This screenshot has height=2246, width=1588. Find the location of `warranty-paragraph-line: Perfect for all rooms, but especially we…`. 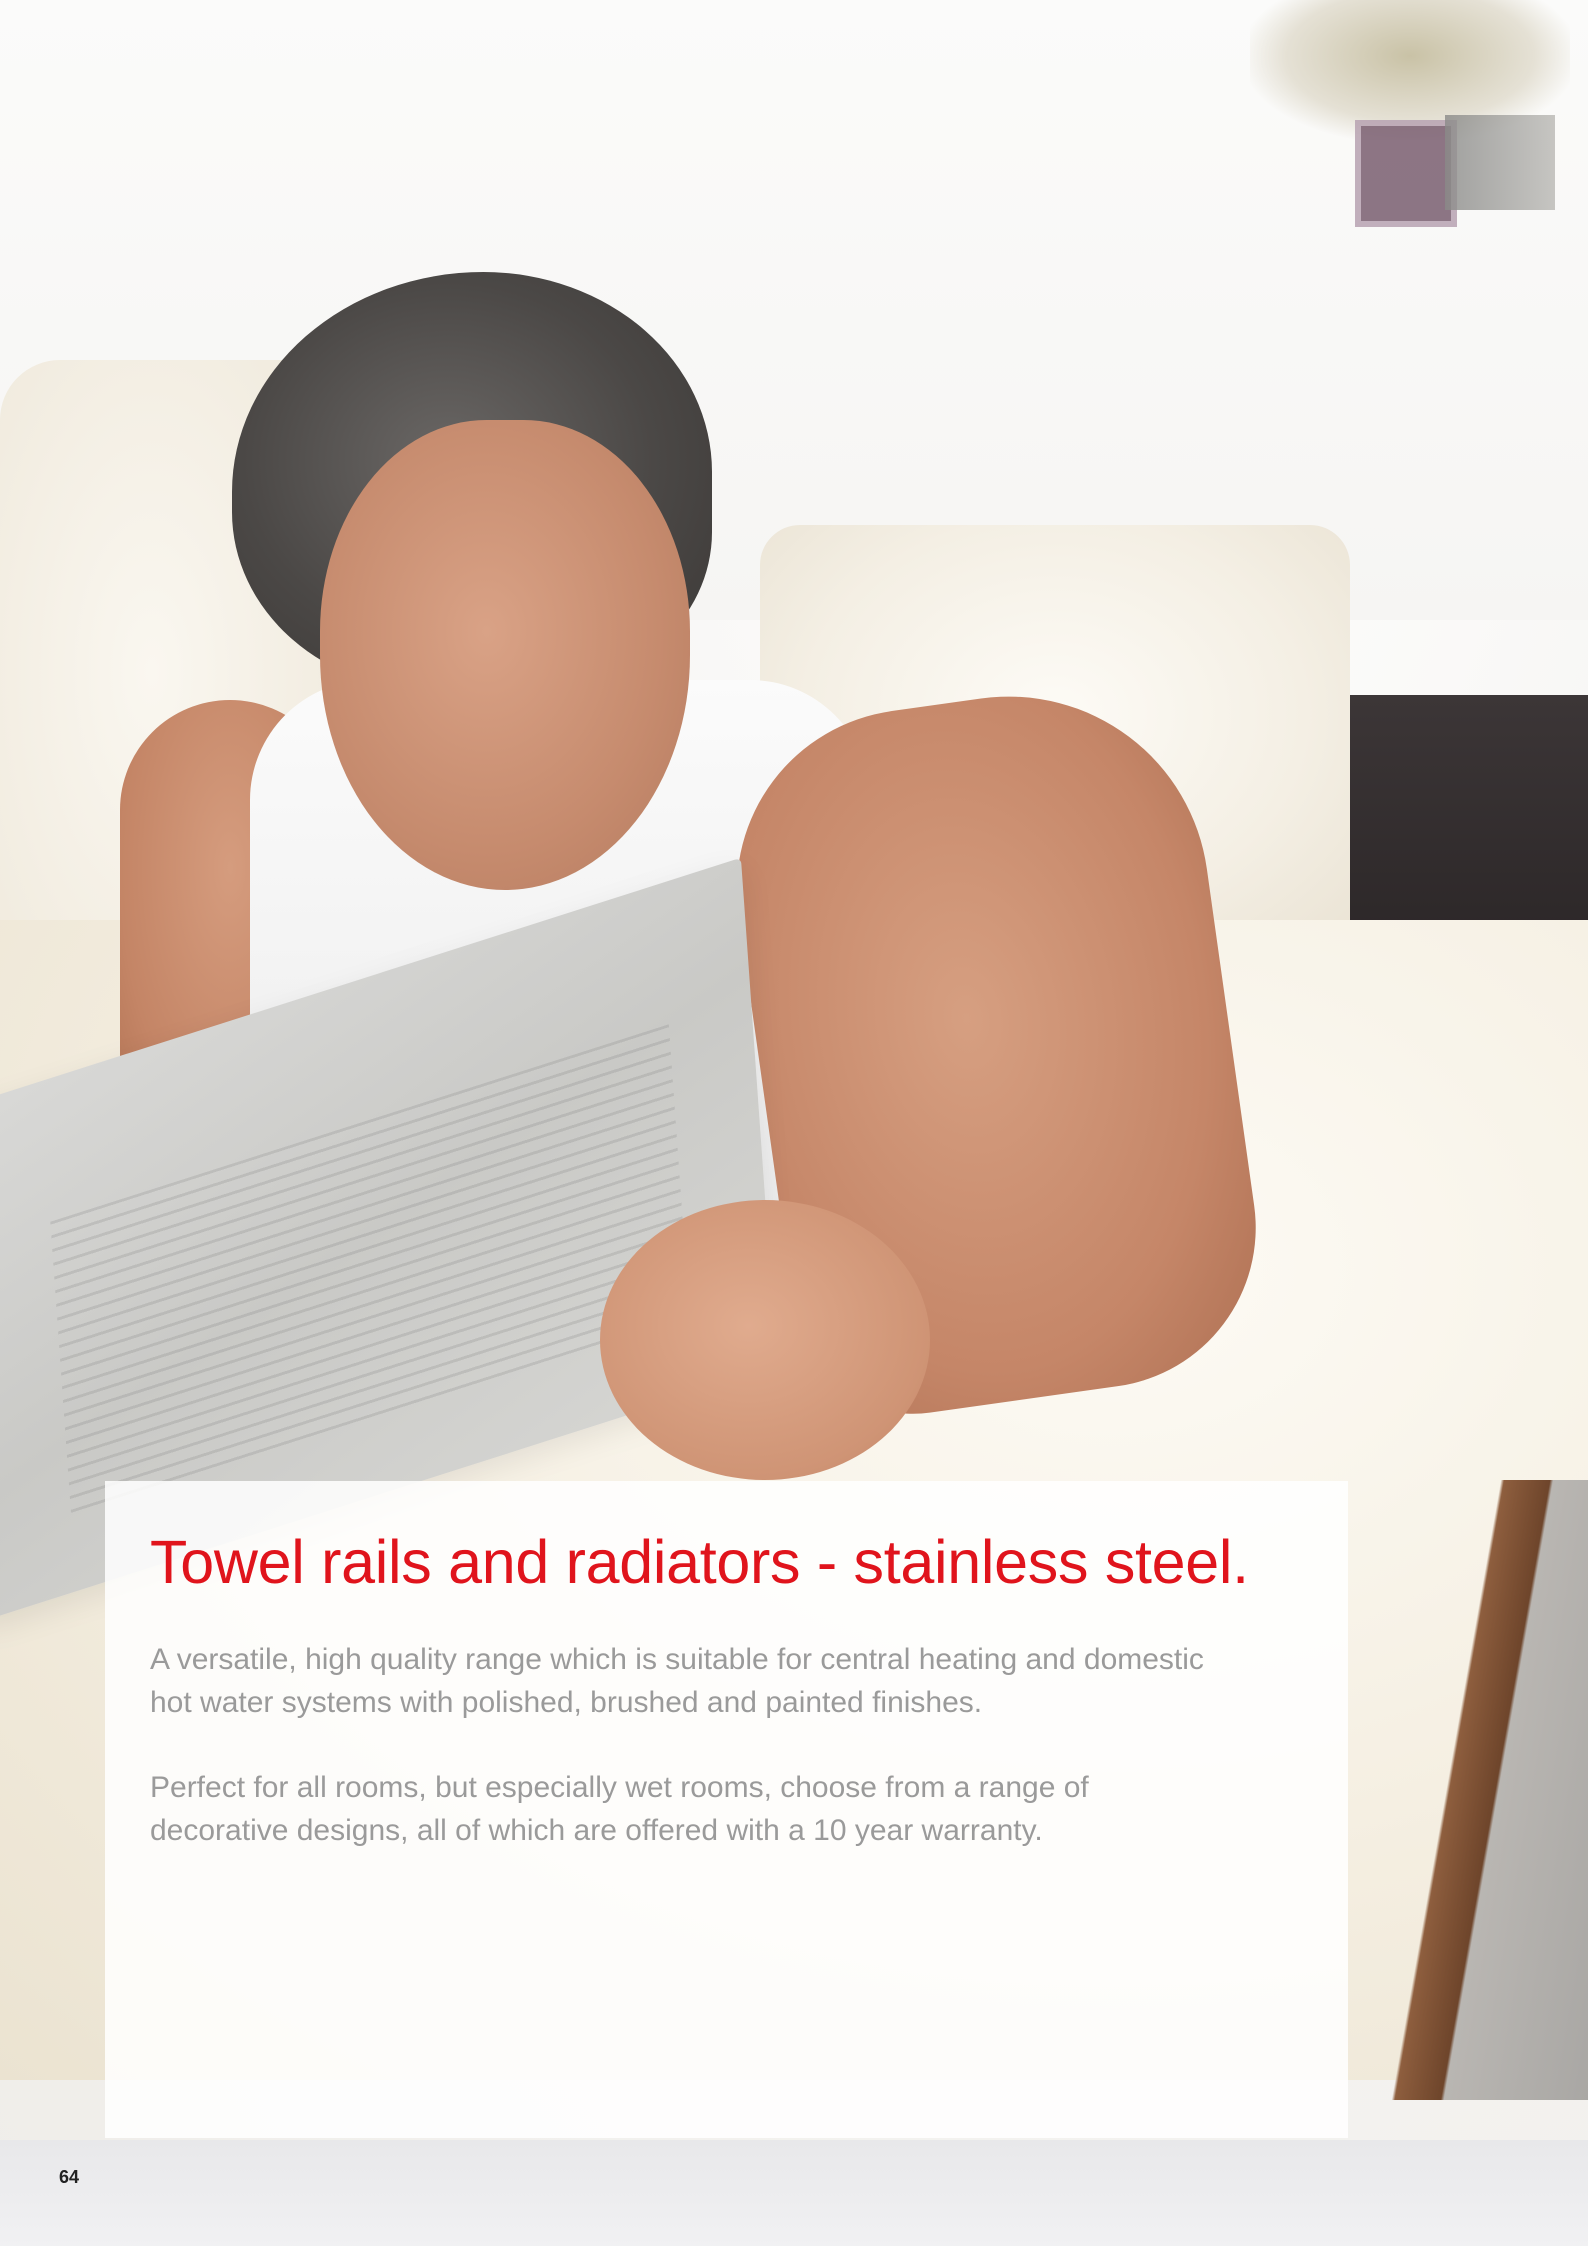

warranty-paragraph-line: Perfect for all rooms, but especially we… is located at coordinates (619, 1787).